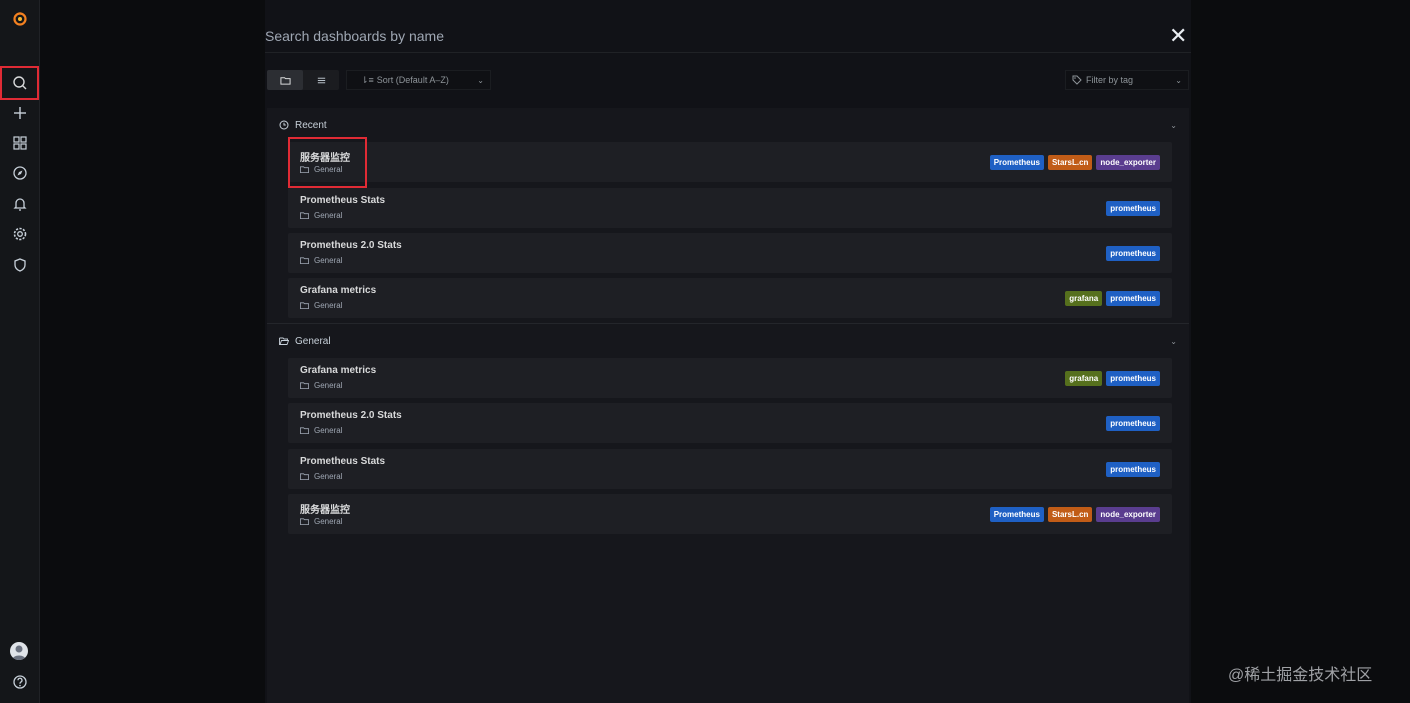 The height and width of the screenshot is (703, 1410). What do you see at coordinates (1300, 675) in the screenshot?
I see `watermark: @稀土掘金技术社区` at bounding box center [1300, 675].